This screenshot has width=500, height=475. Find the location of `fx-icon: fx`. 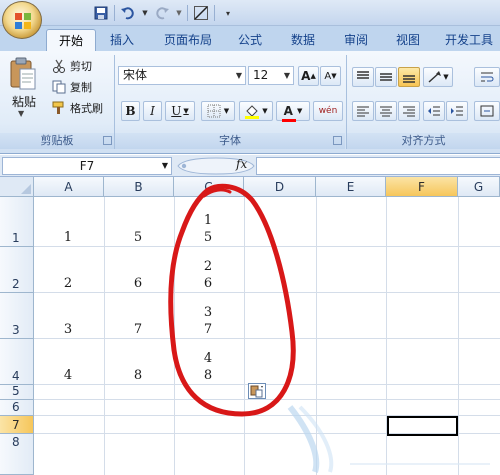

fx-icon: fx is located at coordinates (242, 164).